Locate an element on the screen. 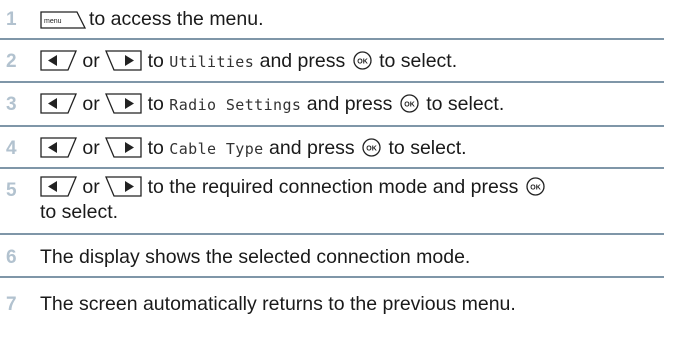  menu-target: Radio Settings is located at coordinates (235, 105).